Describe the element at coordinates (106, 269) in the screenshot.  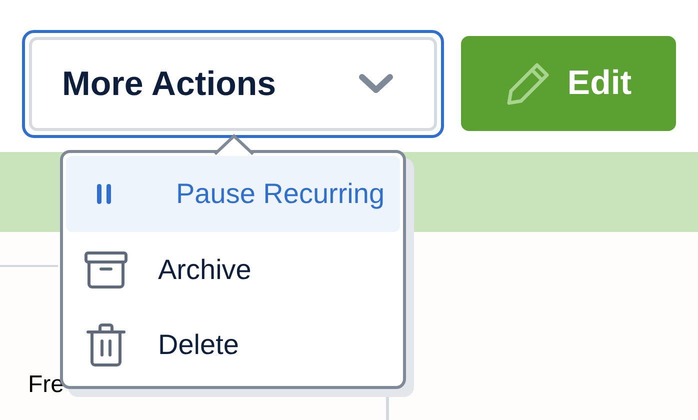
I see `archive-box-icon` at that location.